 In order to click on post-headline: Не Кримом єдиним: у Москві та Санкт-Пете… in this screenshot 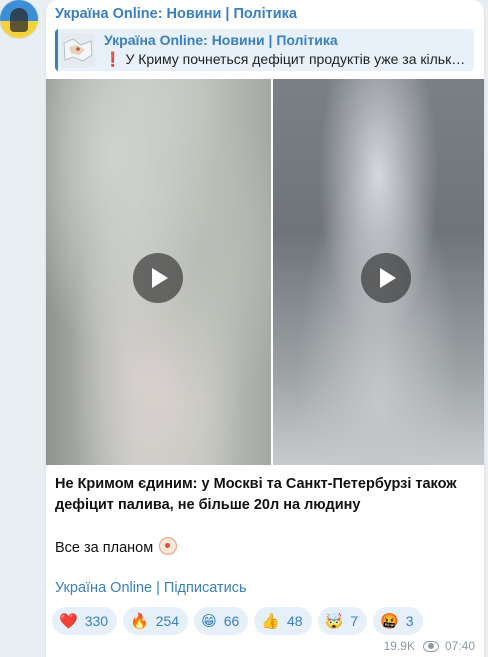, I will do `click(256, 494)`.